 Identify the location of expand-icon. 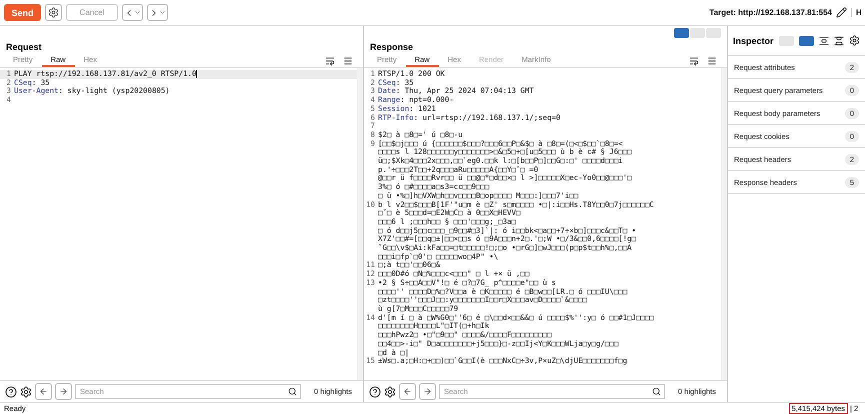
(824, 41).